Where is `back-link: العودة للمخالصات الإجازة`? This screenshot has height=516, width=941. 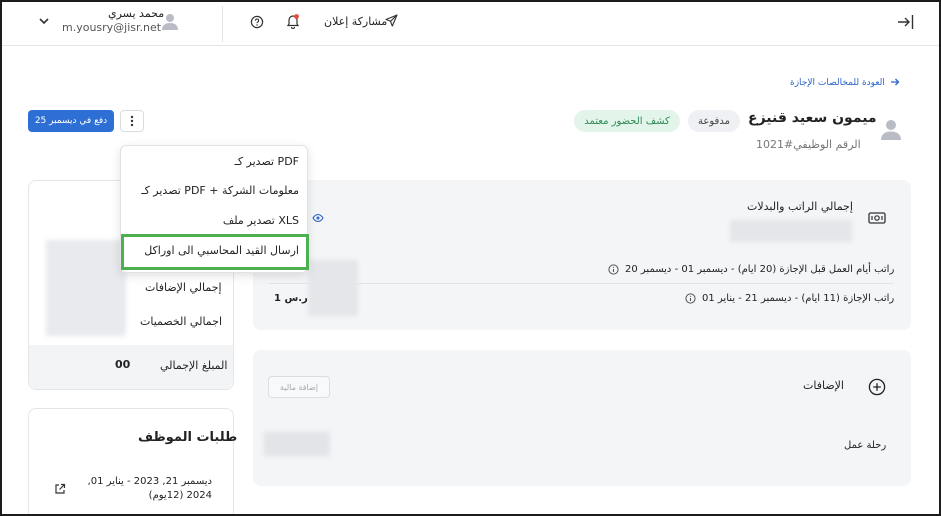
back-link: العودة للمخالصات الإجازة is located at coordinates (837, 83).